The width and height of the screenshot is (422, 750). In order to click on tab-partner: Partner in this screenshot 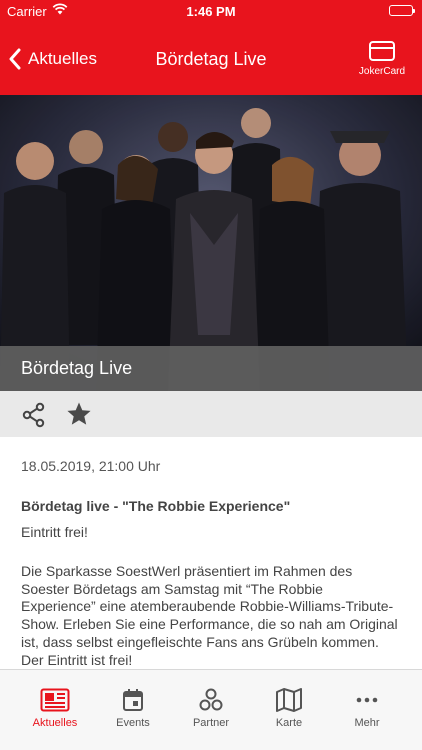, I will do `click(211, 710)`.